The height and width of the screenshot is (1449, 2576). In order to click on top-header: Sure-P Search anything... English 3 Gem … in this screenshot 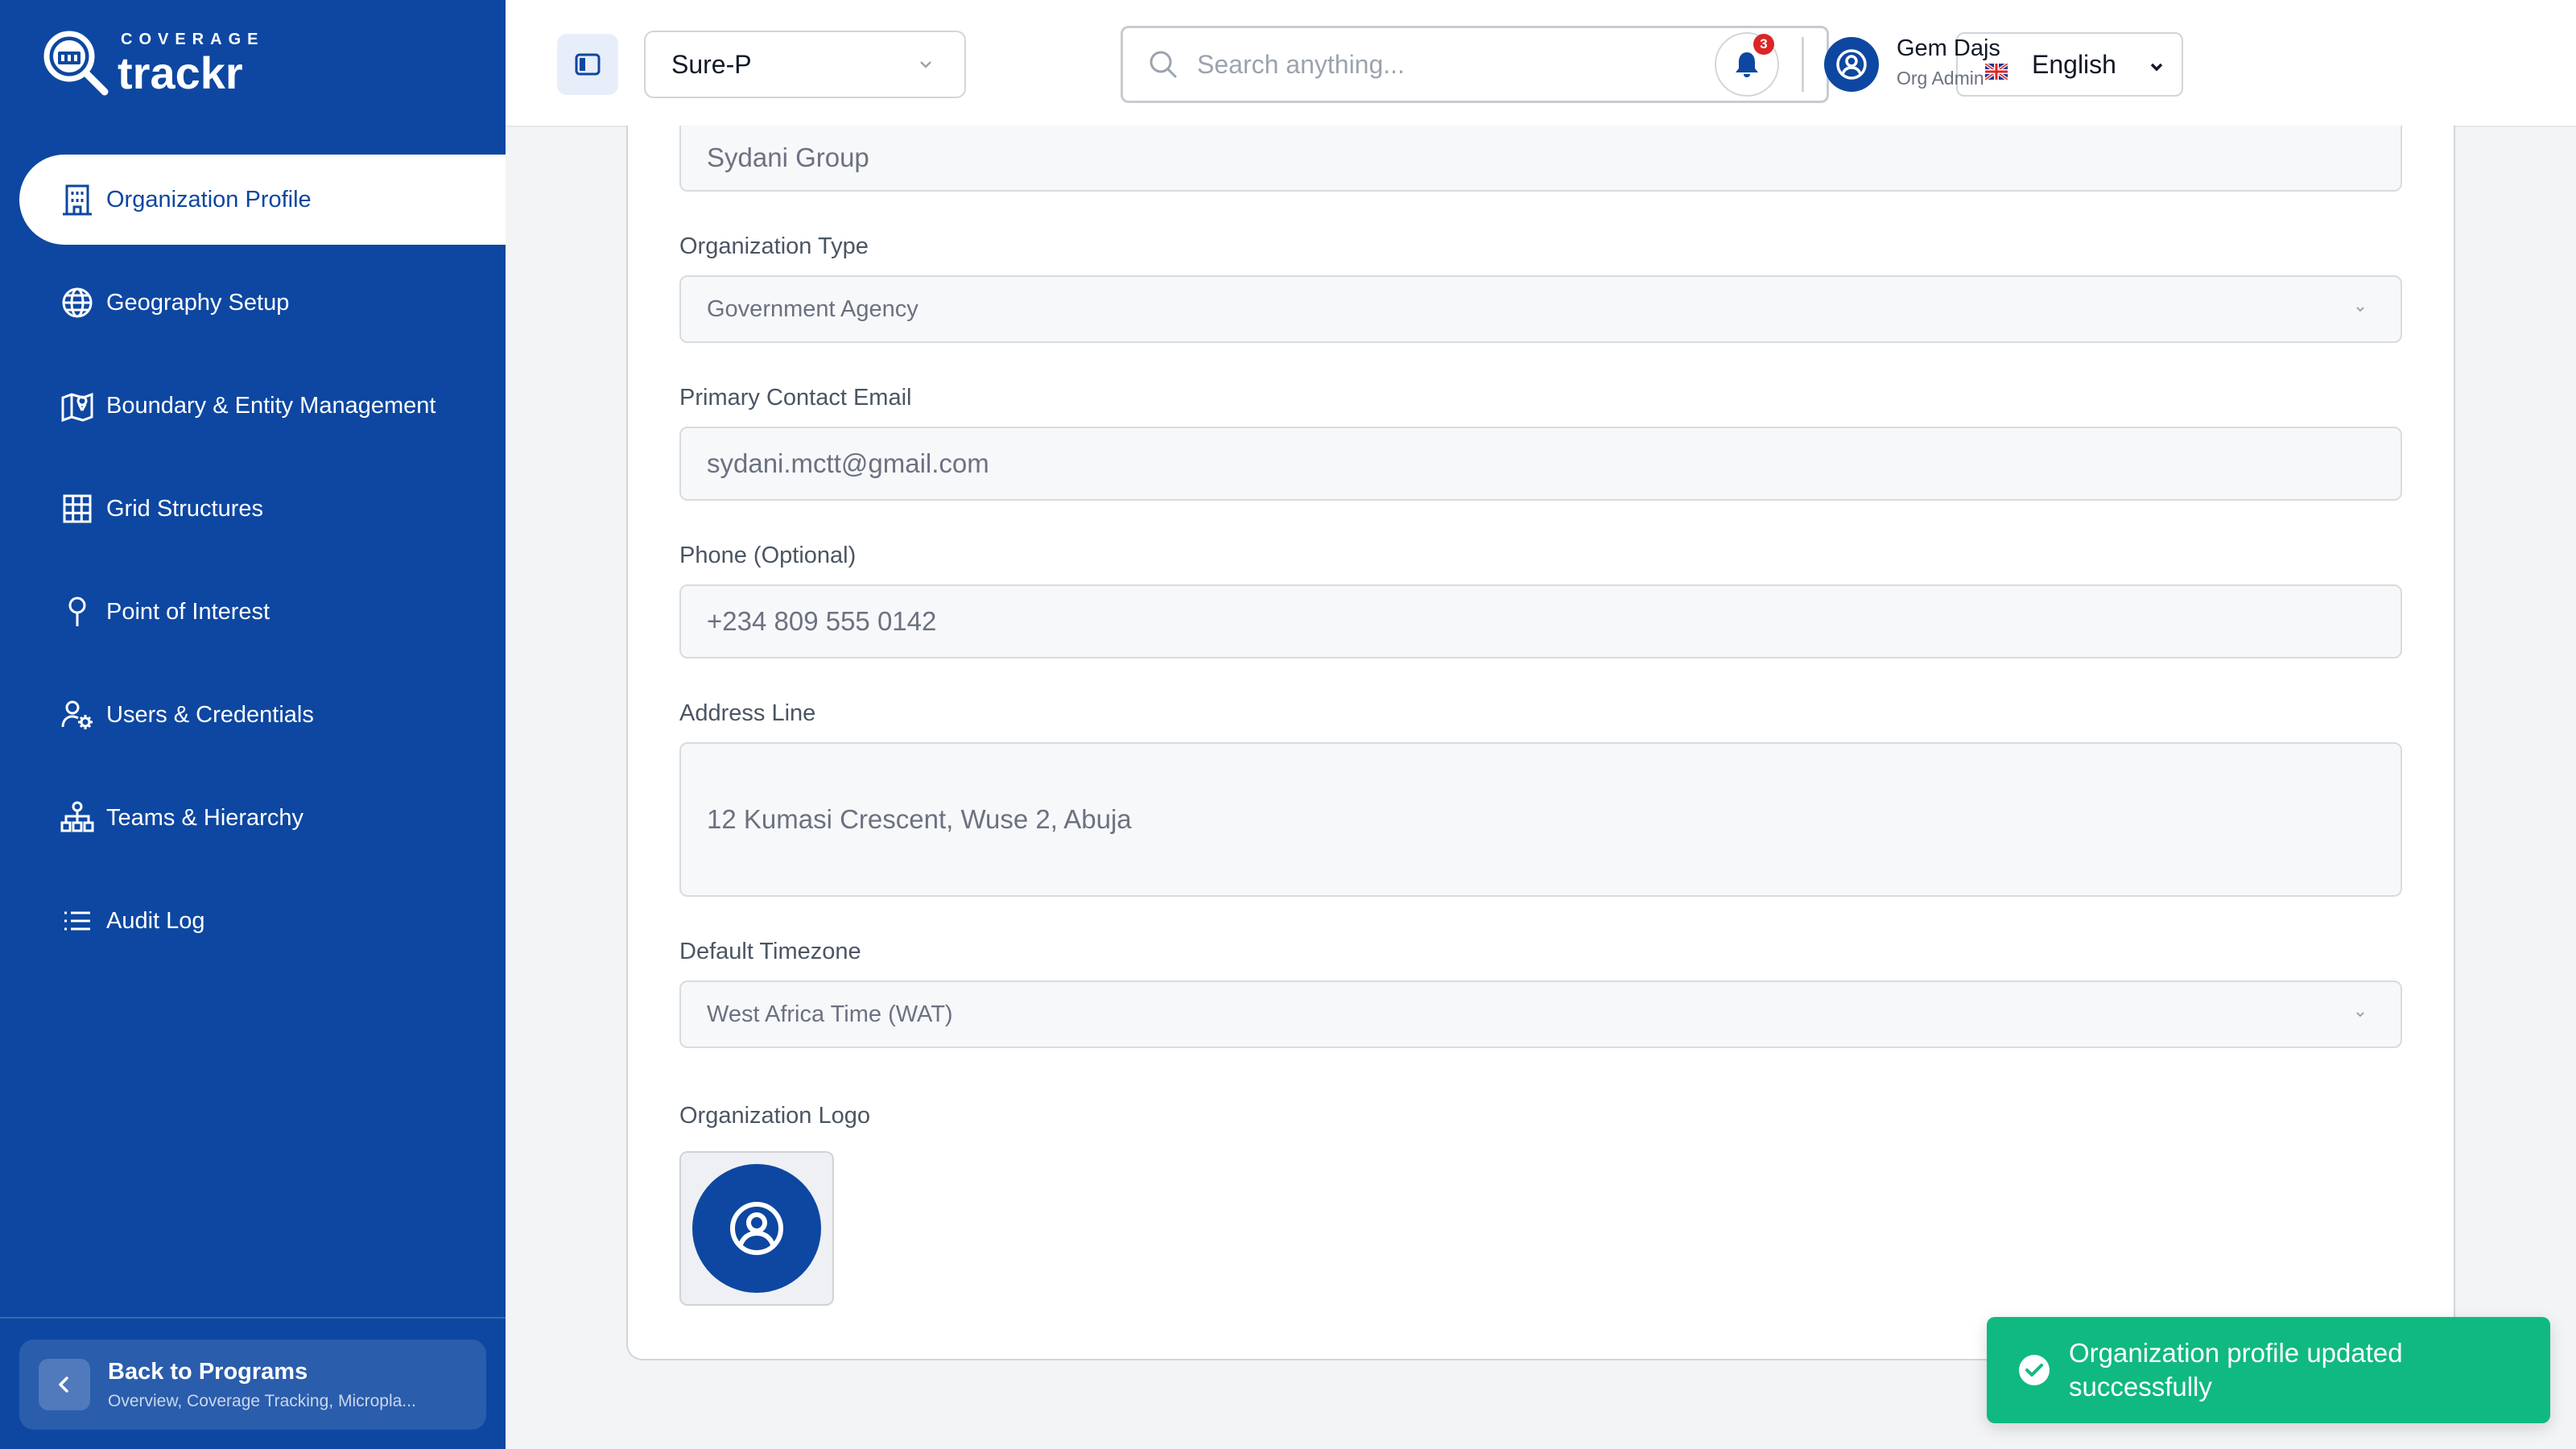, I will do `click(1541, 63)`.